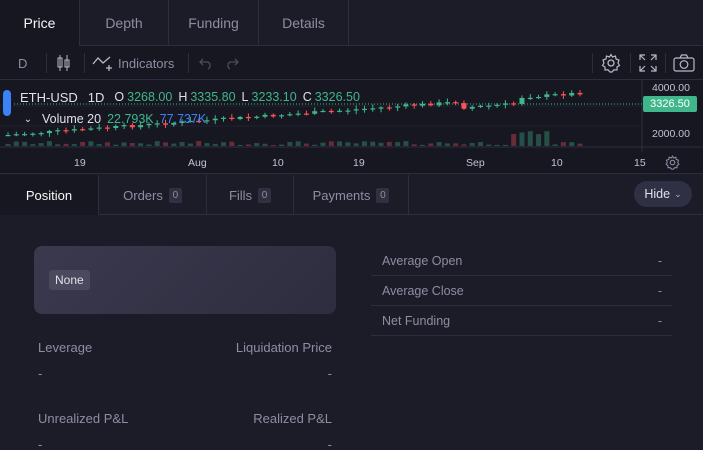 The width and height of the screenshot is (703, 450). What do you see at coordinates (274, 97) in the screenshot?
I see `low-value: 3233.10` at bounding box center [274, 97].